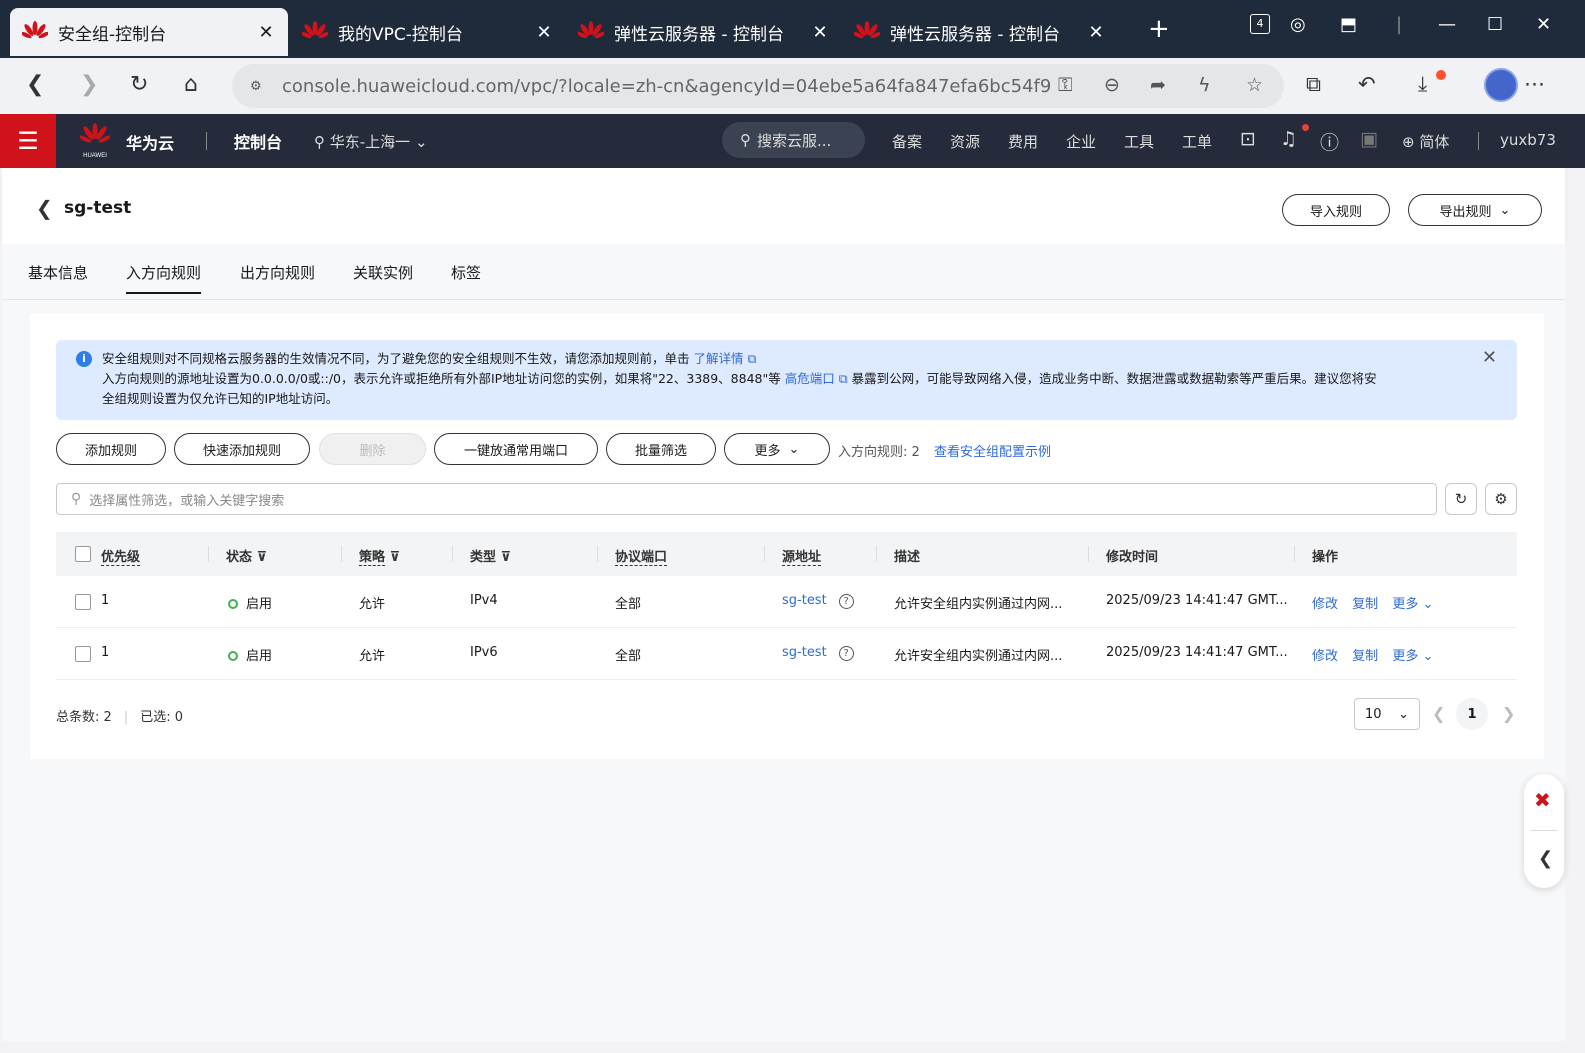 The height and width of the screenshot is (1053, 1585). What do you see at coordinates (150, 142) in the screenshot?
I see `brand-name: 华为云` at bounding box center [150, 142].